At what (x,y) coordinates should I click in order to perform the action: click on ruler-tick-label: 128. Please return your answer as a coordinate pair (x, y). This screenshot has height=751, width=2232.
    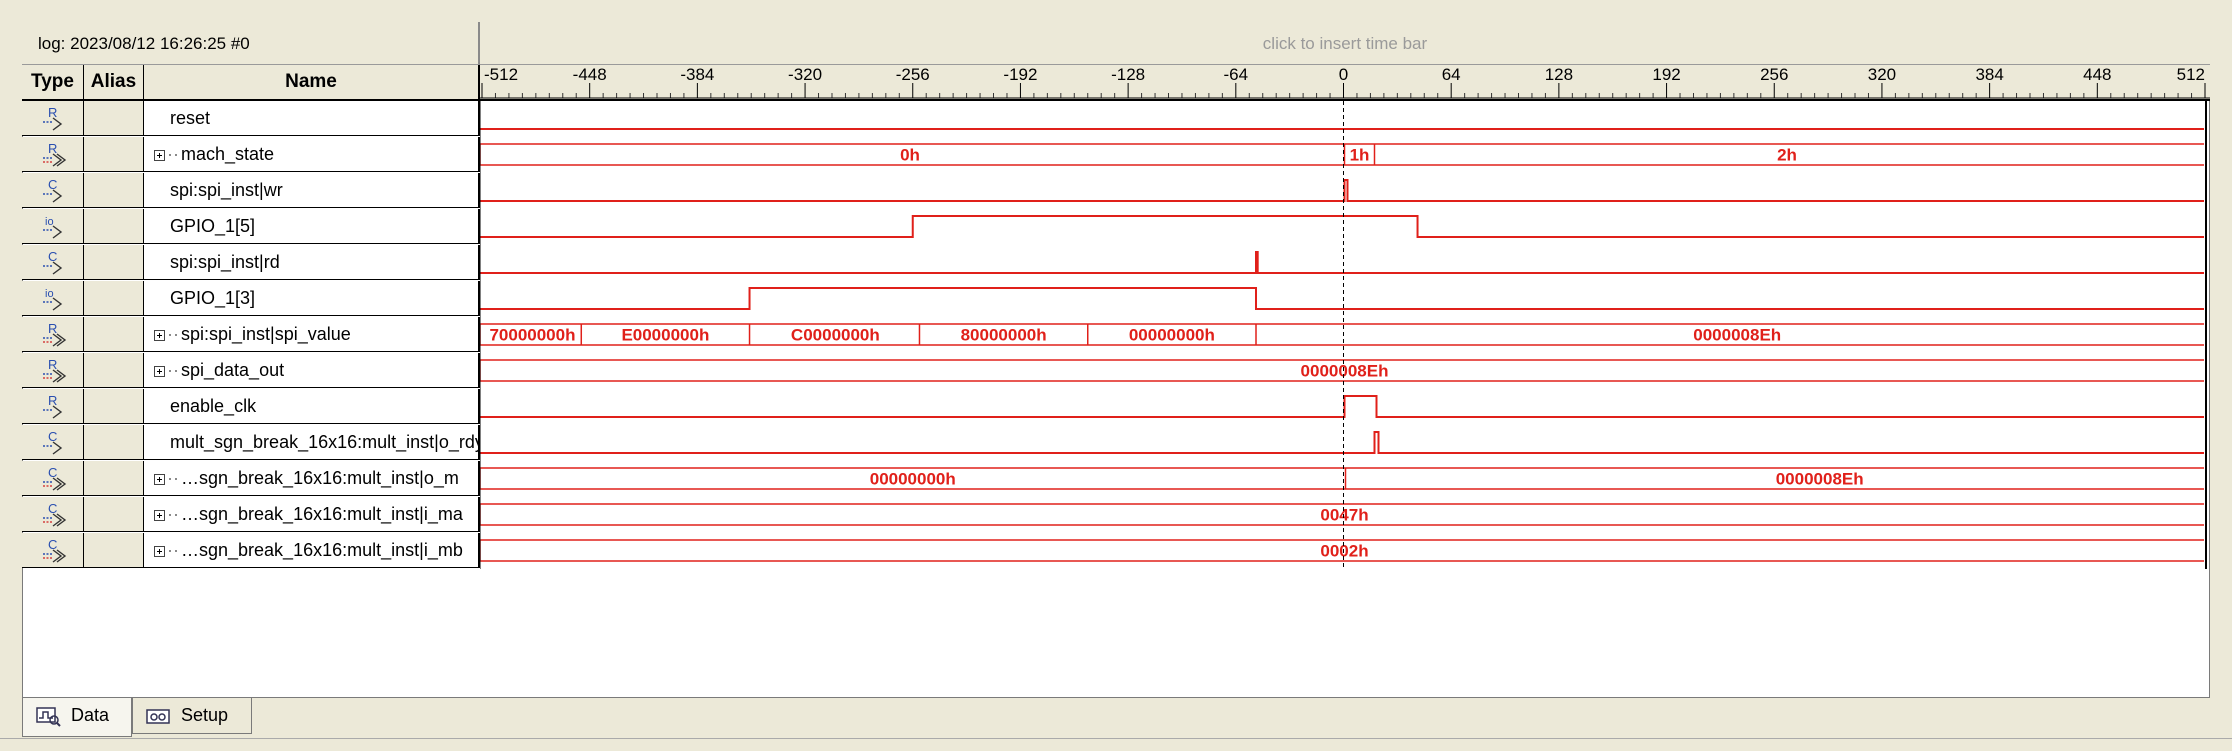
    Looking at the image, I should click on (1559, 74).